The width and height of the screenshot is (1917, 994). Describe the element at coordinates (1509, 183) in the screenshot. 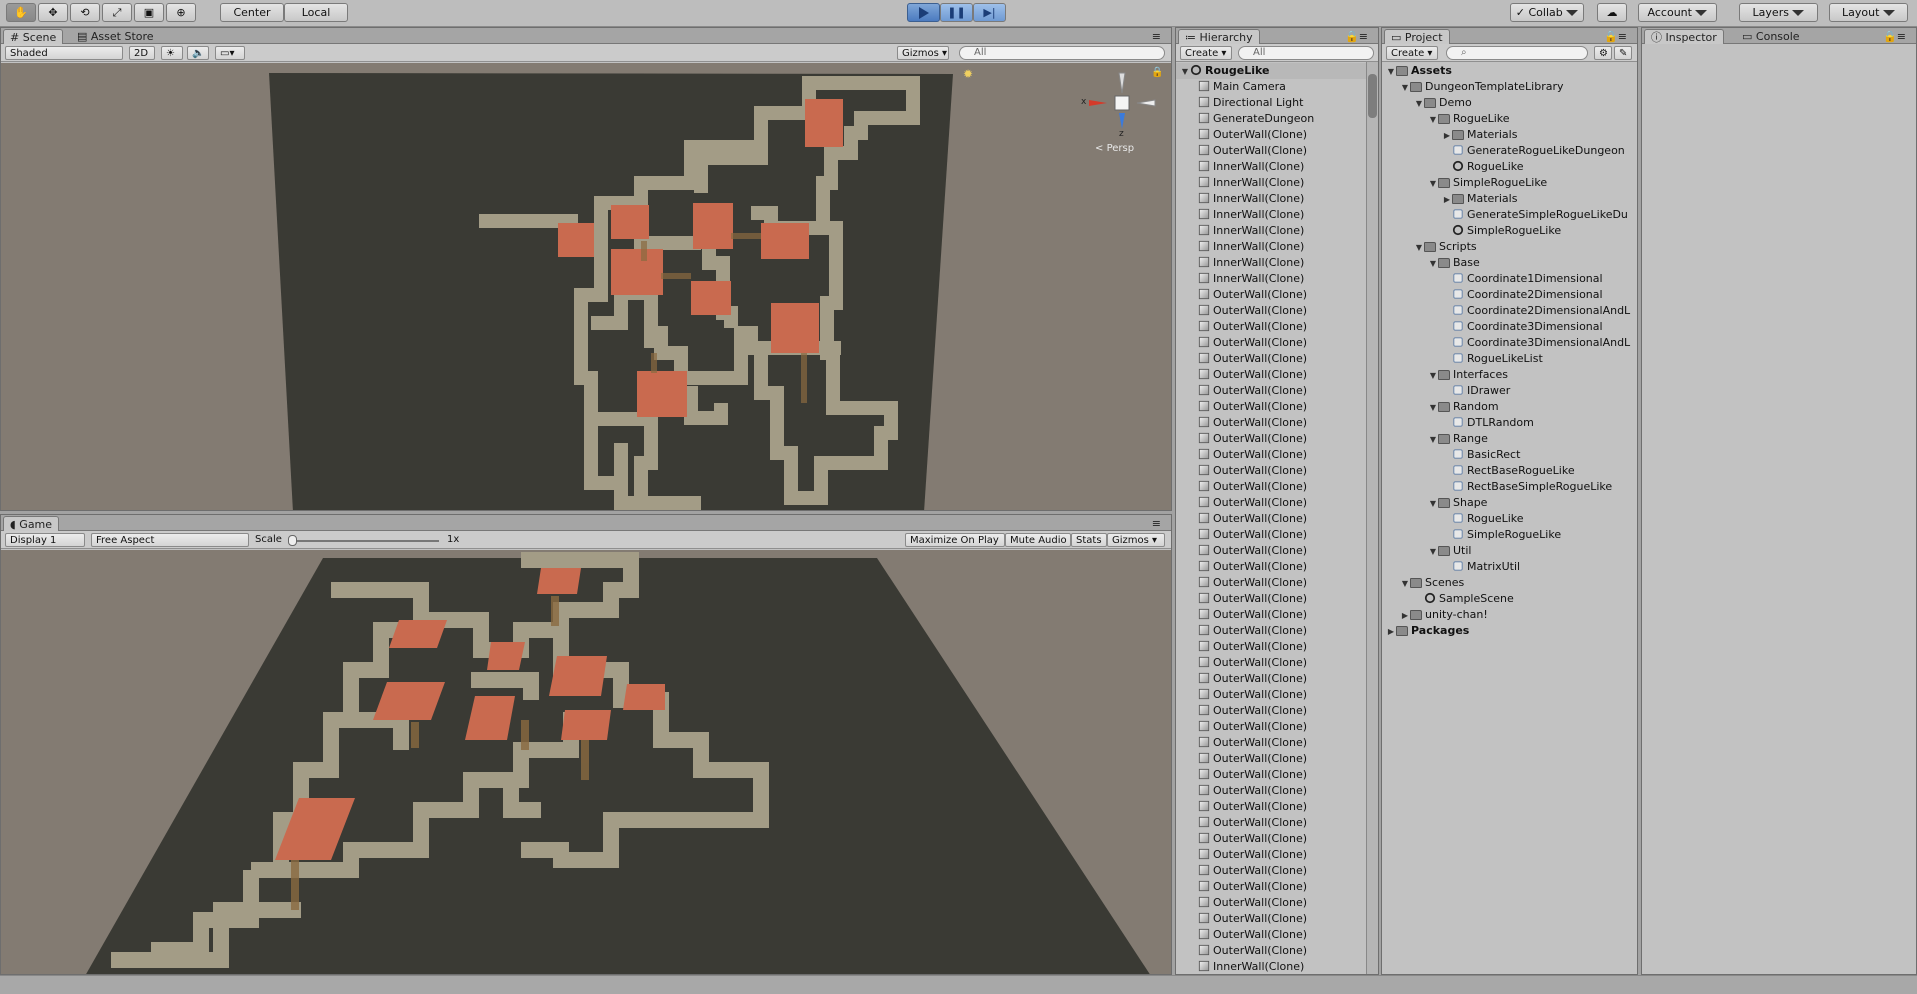

I see `project-item: ▼ SimpleRogueLike` at that location.